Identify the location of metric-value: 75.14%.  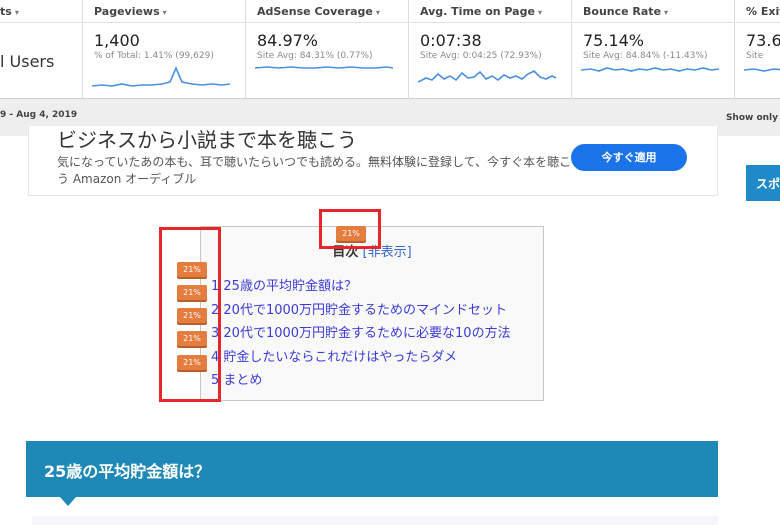
(614, 40).